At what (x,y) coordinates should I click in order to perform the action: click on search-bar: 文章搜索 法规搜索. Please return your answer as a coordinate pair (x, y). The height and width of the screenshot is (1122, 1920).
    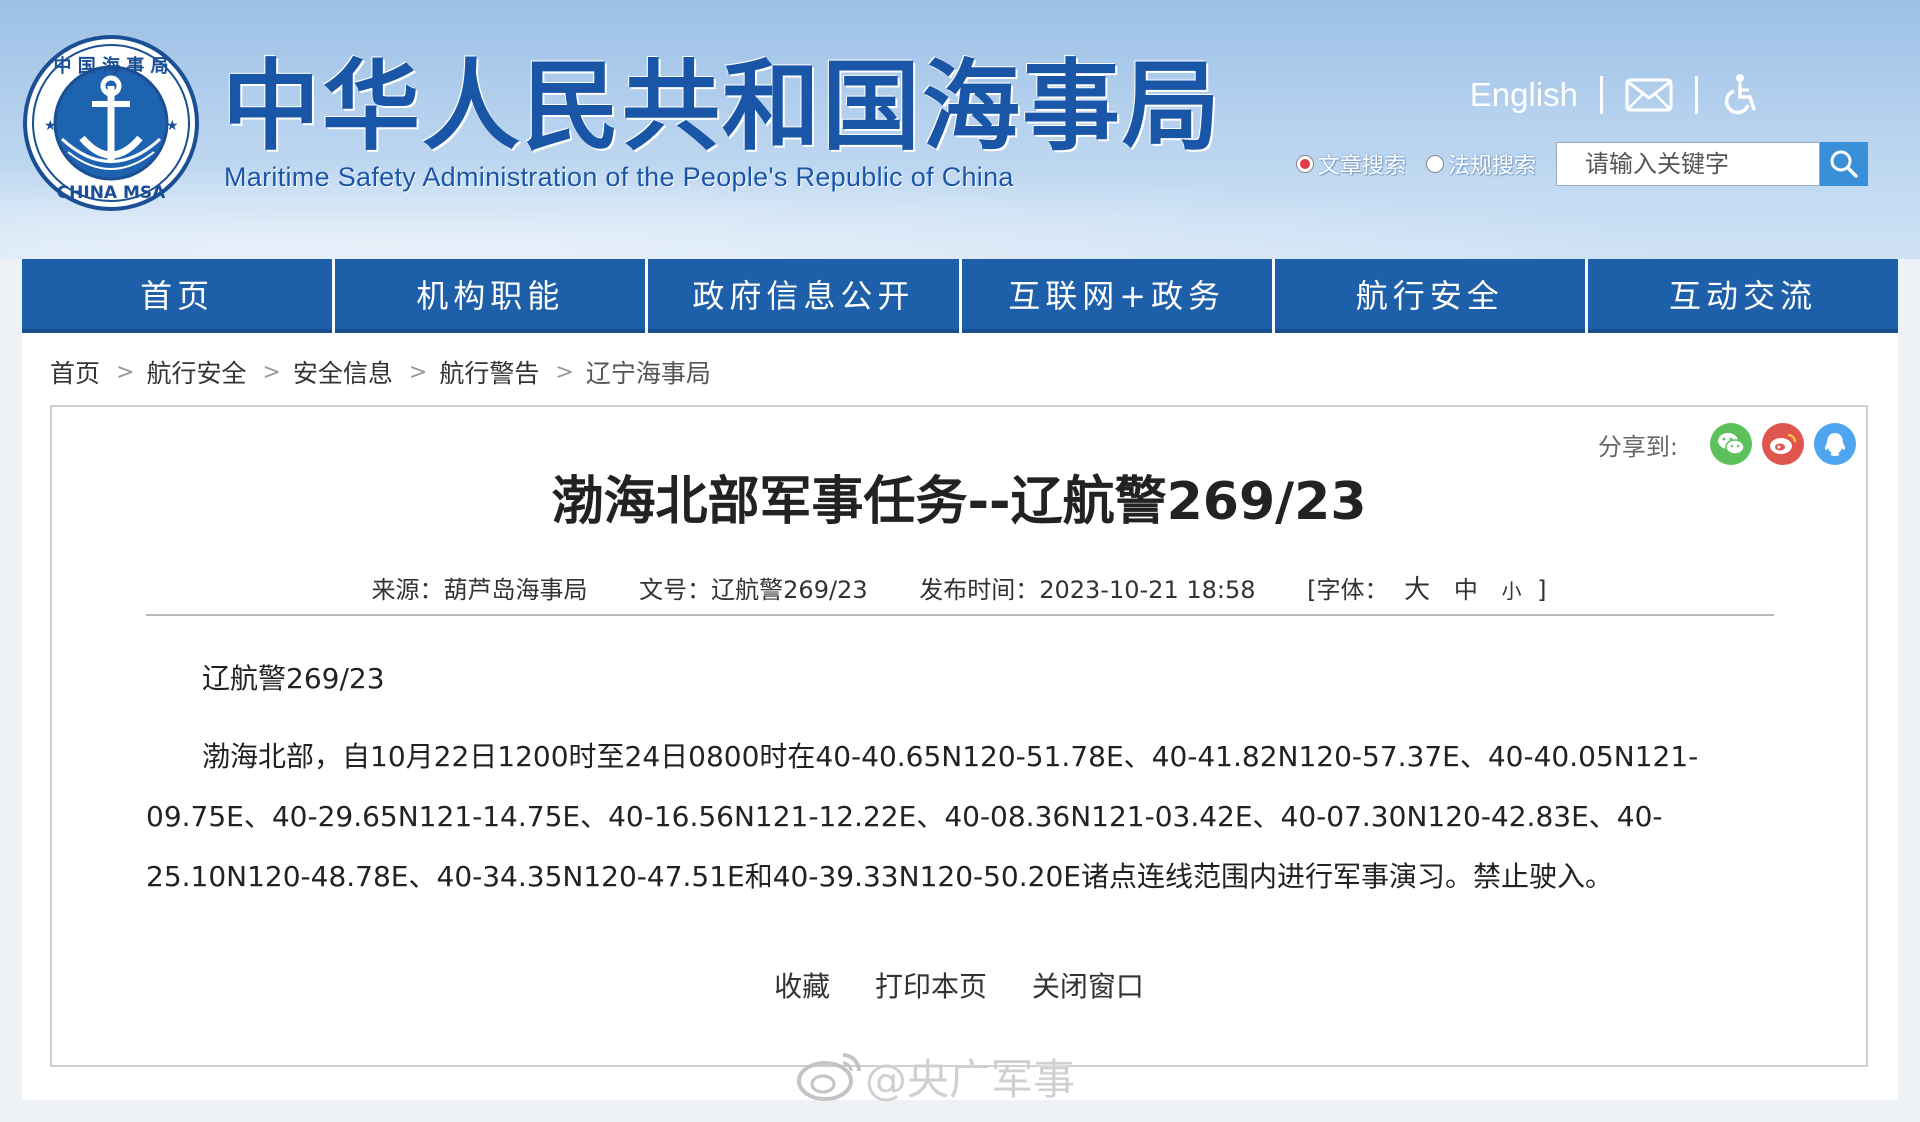
    Looking at the image, I should click on (1582, 164).